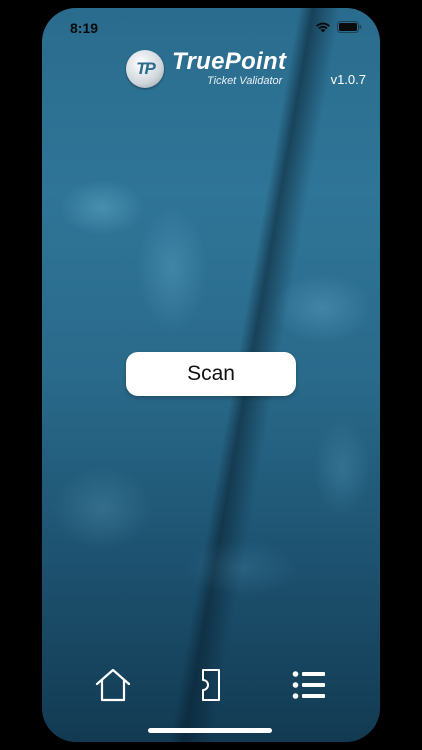 Image resolution: width=422 pixels, height=750 pixels. I want to click on list-icon, so click(309, 687).